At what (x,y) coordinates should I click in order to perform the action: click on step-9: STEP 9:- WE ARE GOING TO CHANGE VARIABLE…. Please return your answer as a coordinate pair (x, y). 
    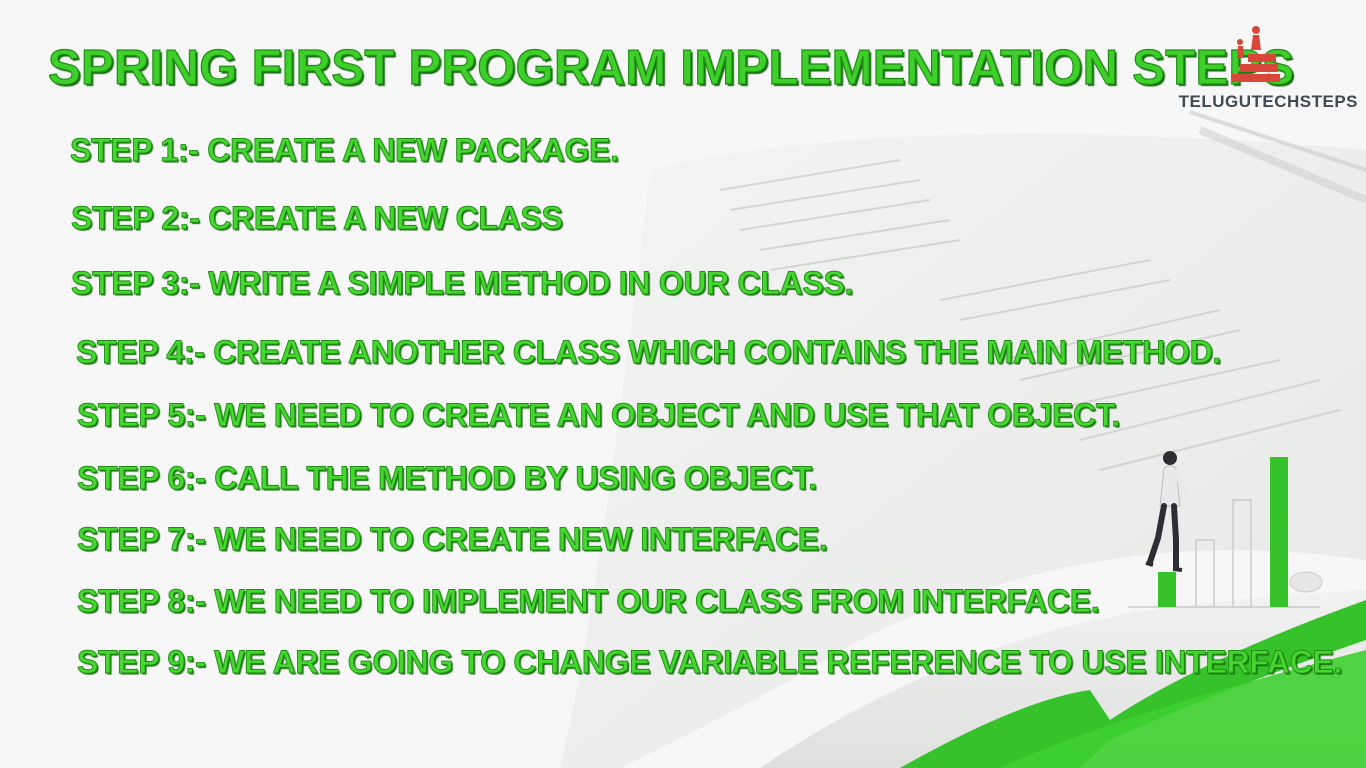
    Looking at the image, I should click on (710, 662).